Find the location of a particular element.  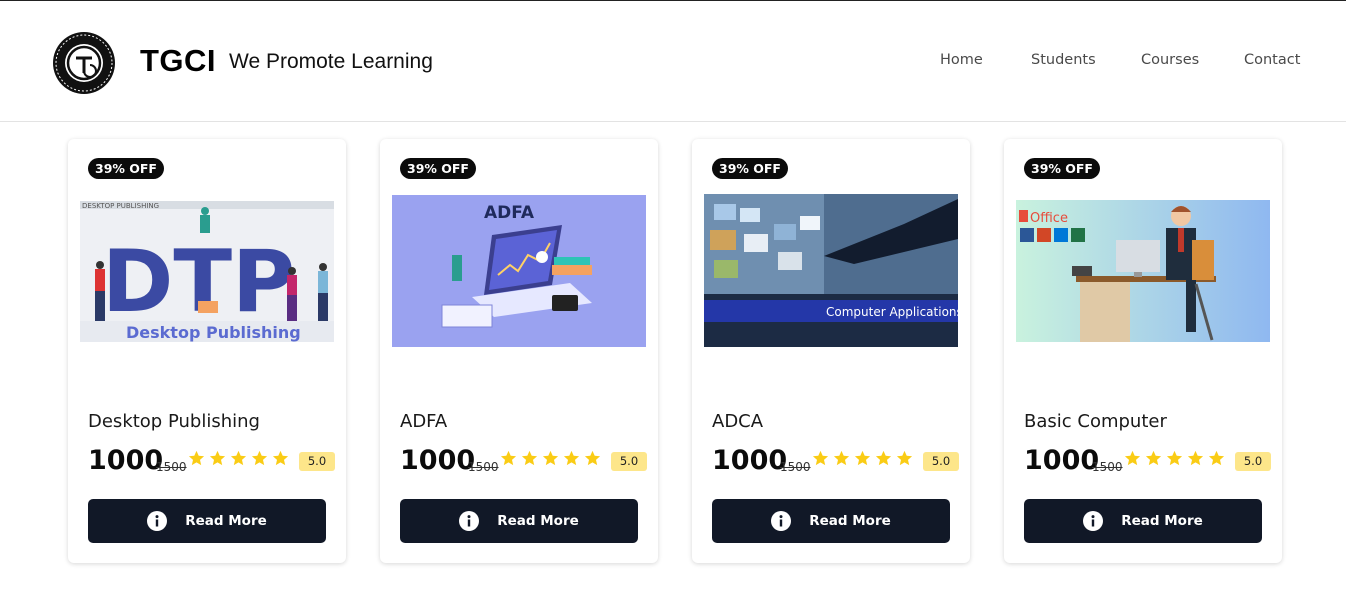

course-title: Basic Computer is located at coordinates (1095, 421).